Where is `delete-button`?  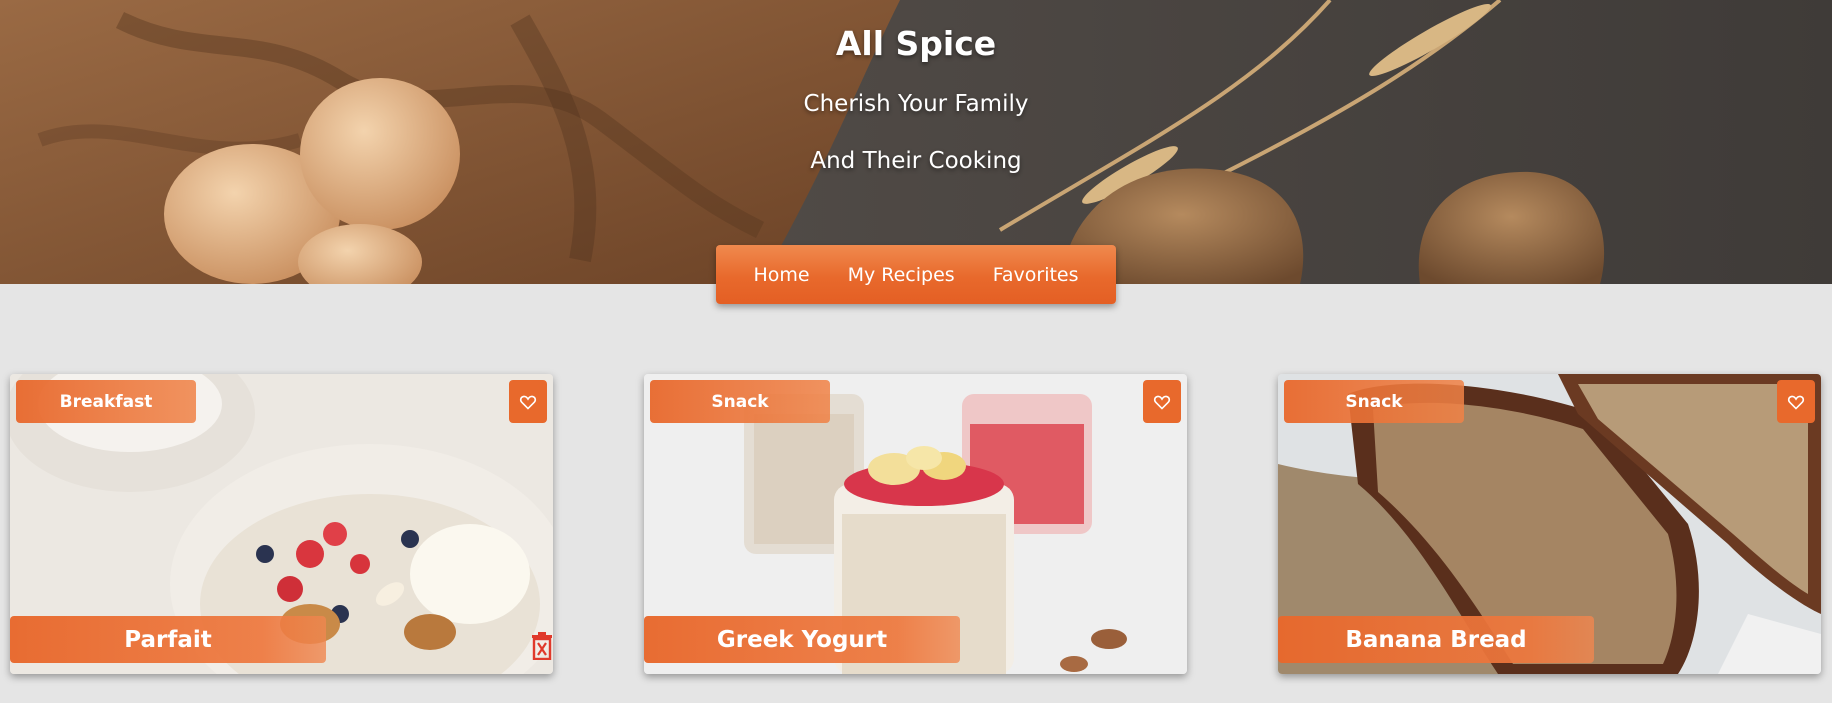 delete-button is located at coordinates (542, 646).